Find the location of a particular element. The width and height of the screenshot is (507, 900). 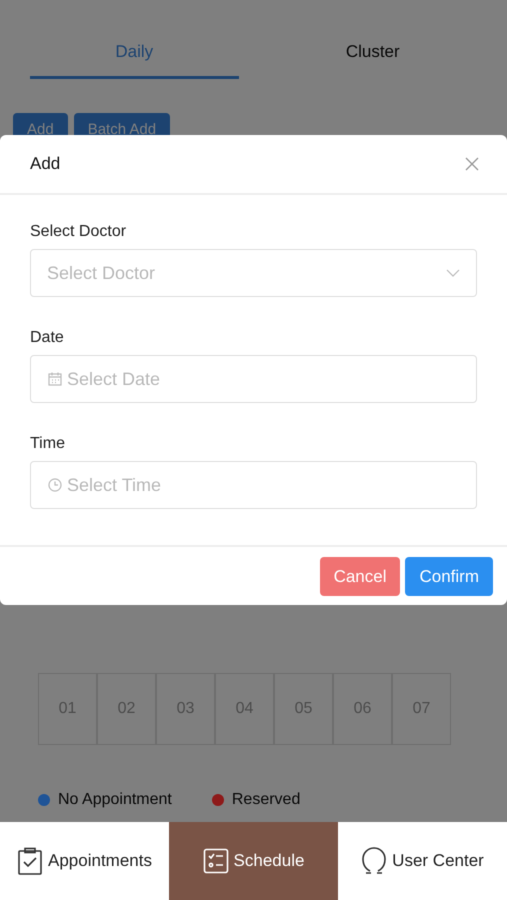

select-field: Select Doctor is located at coordinates (253, 273).